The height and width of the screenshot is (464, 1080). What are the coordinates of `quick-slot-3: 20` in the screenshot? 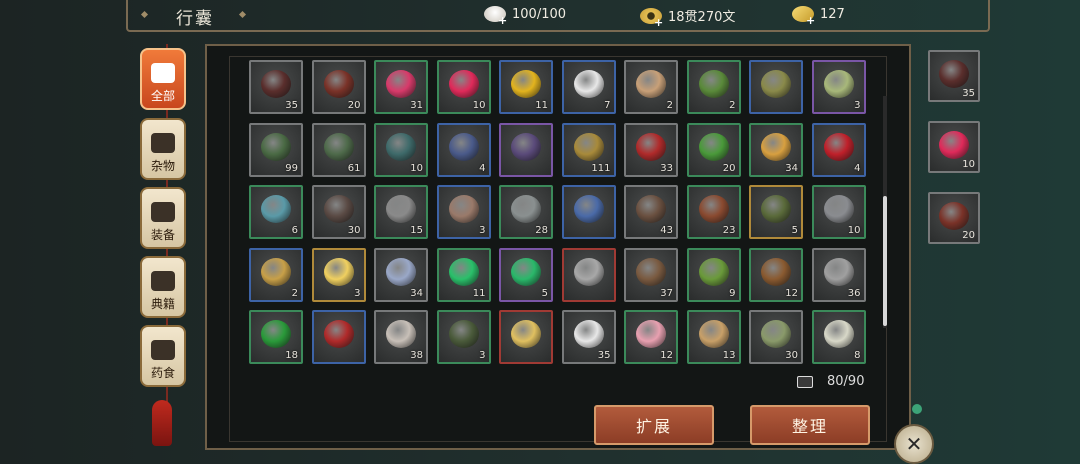 It's located at (954, 218).